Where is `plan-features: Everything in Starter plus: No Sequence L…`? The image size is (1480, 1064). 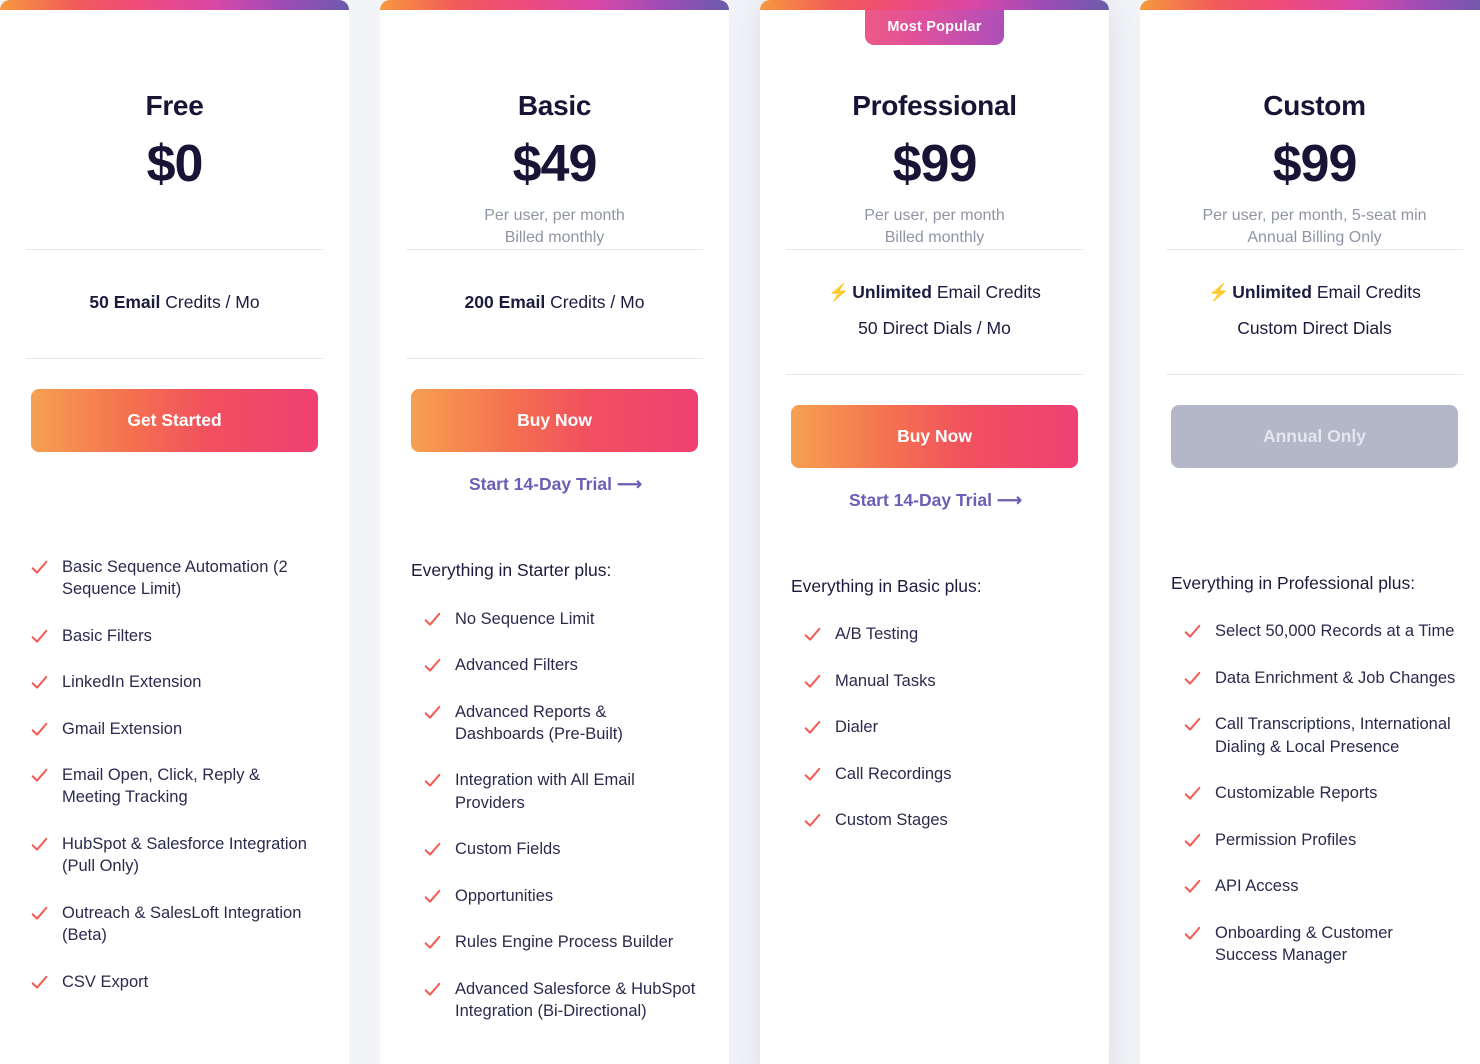 plan-features: Everything in Starter plus: No Sequence L… is located at coordinates (554, 791).